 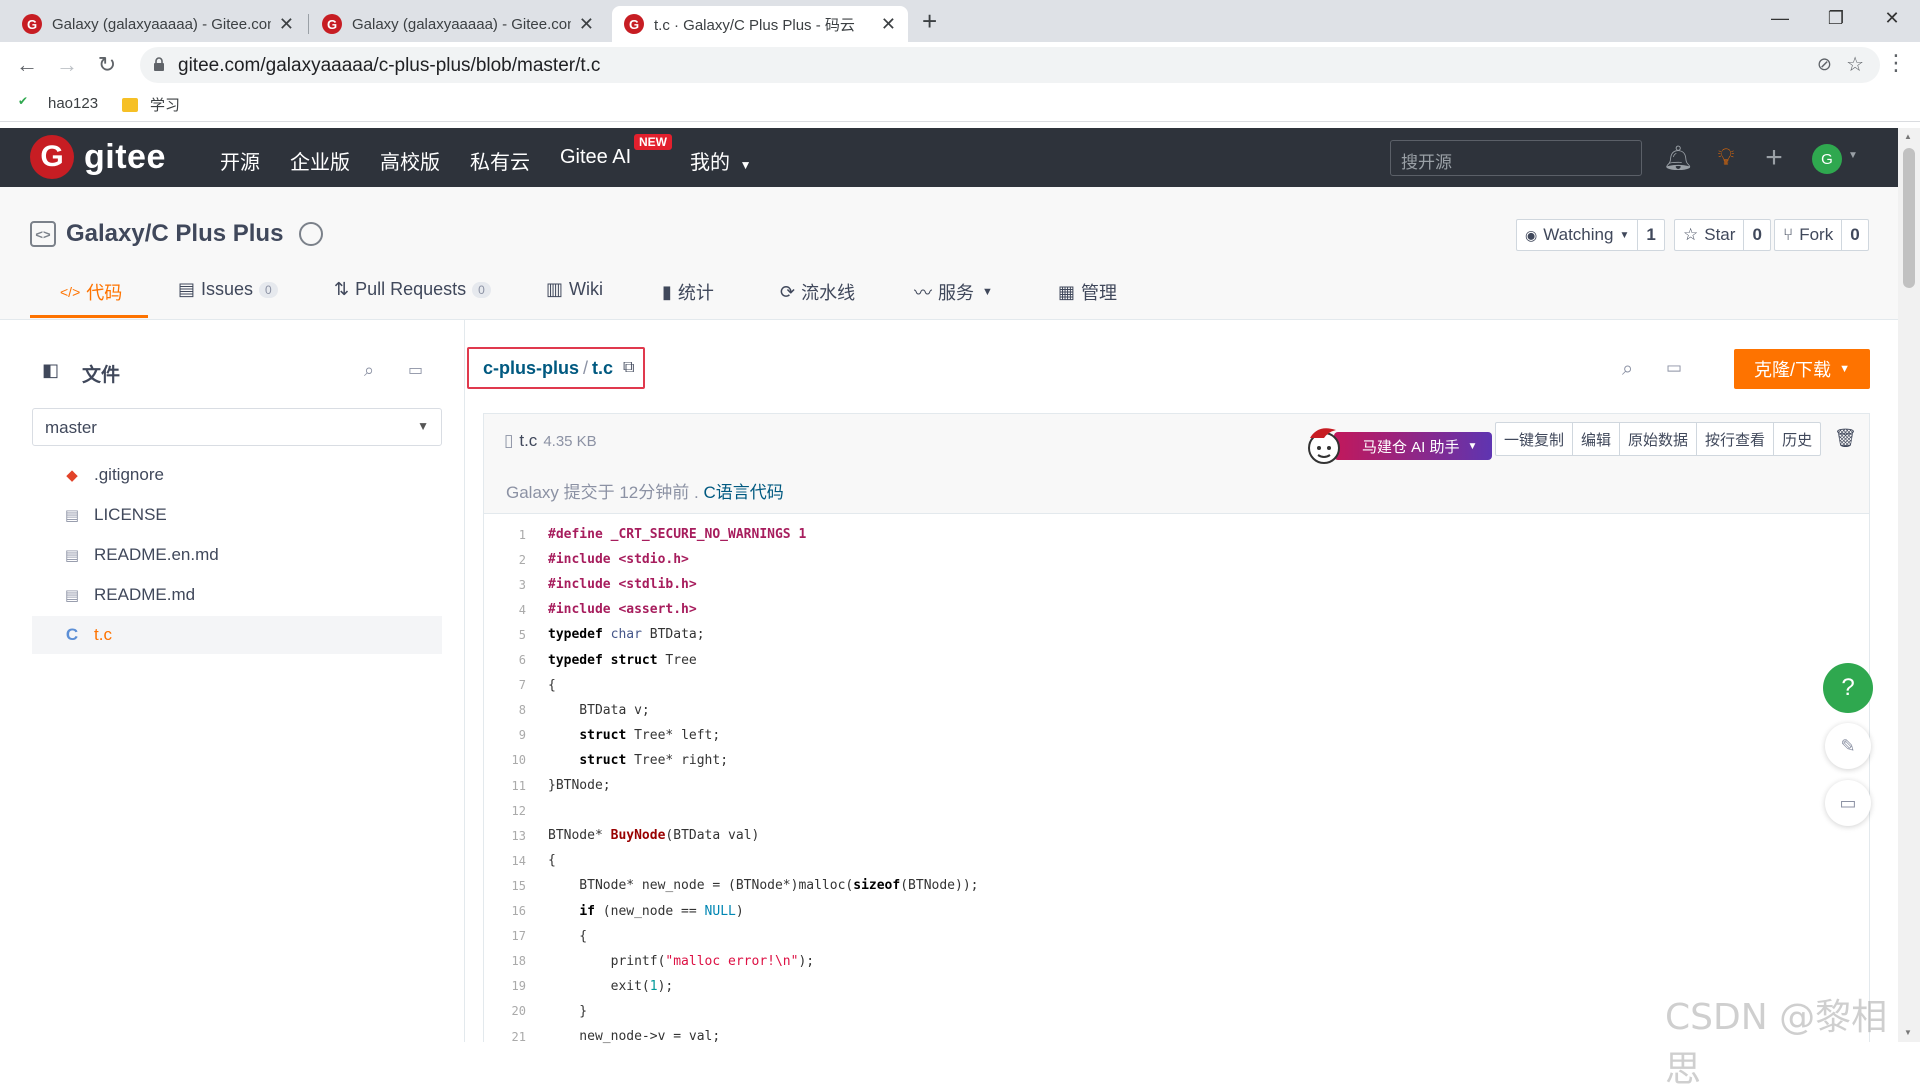 What do you see at coordinates (507, 735) in the screenshot?
I see `line-number: 9` at bounding box center [507, 735].